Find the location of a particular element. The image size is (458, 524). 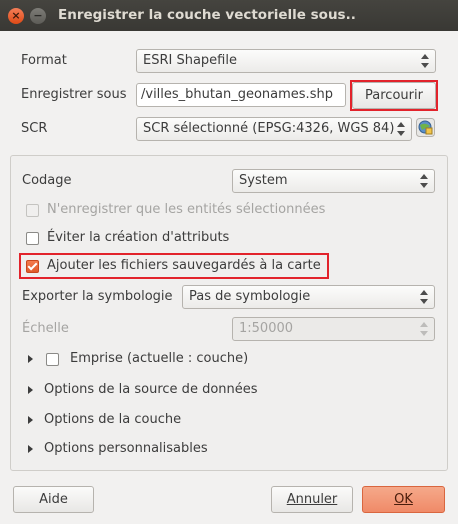

save-as-field: /villes_bhutan_geonames.shp is located at coordinates (241, 95).